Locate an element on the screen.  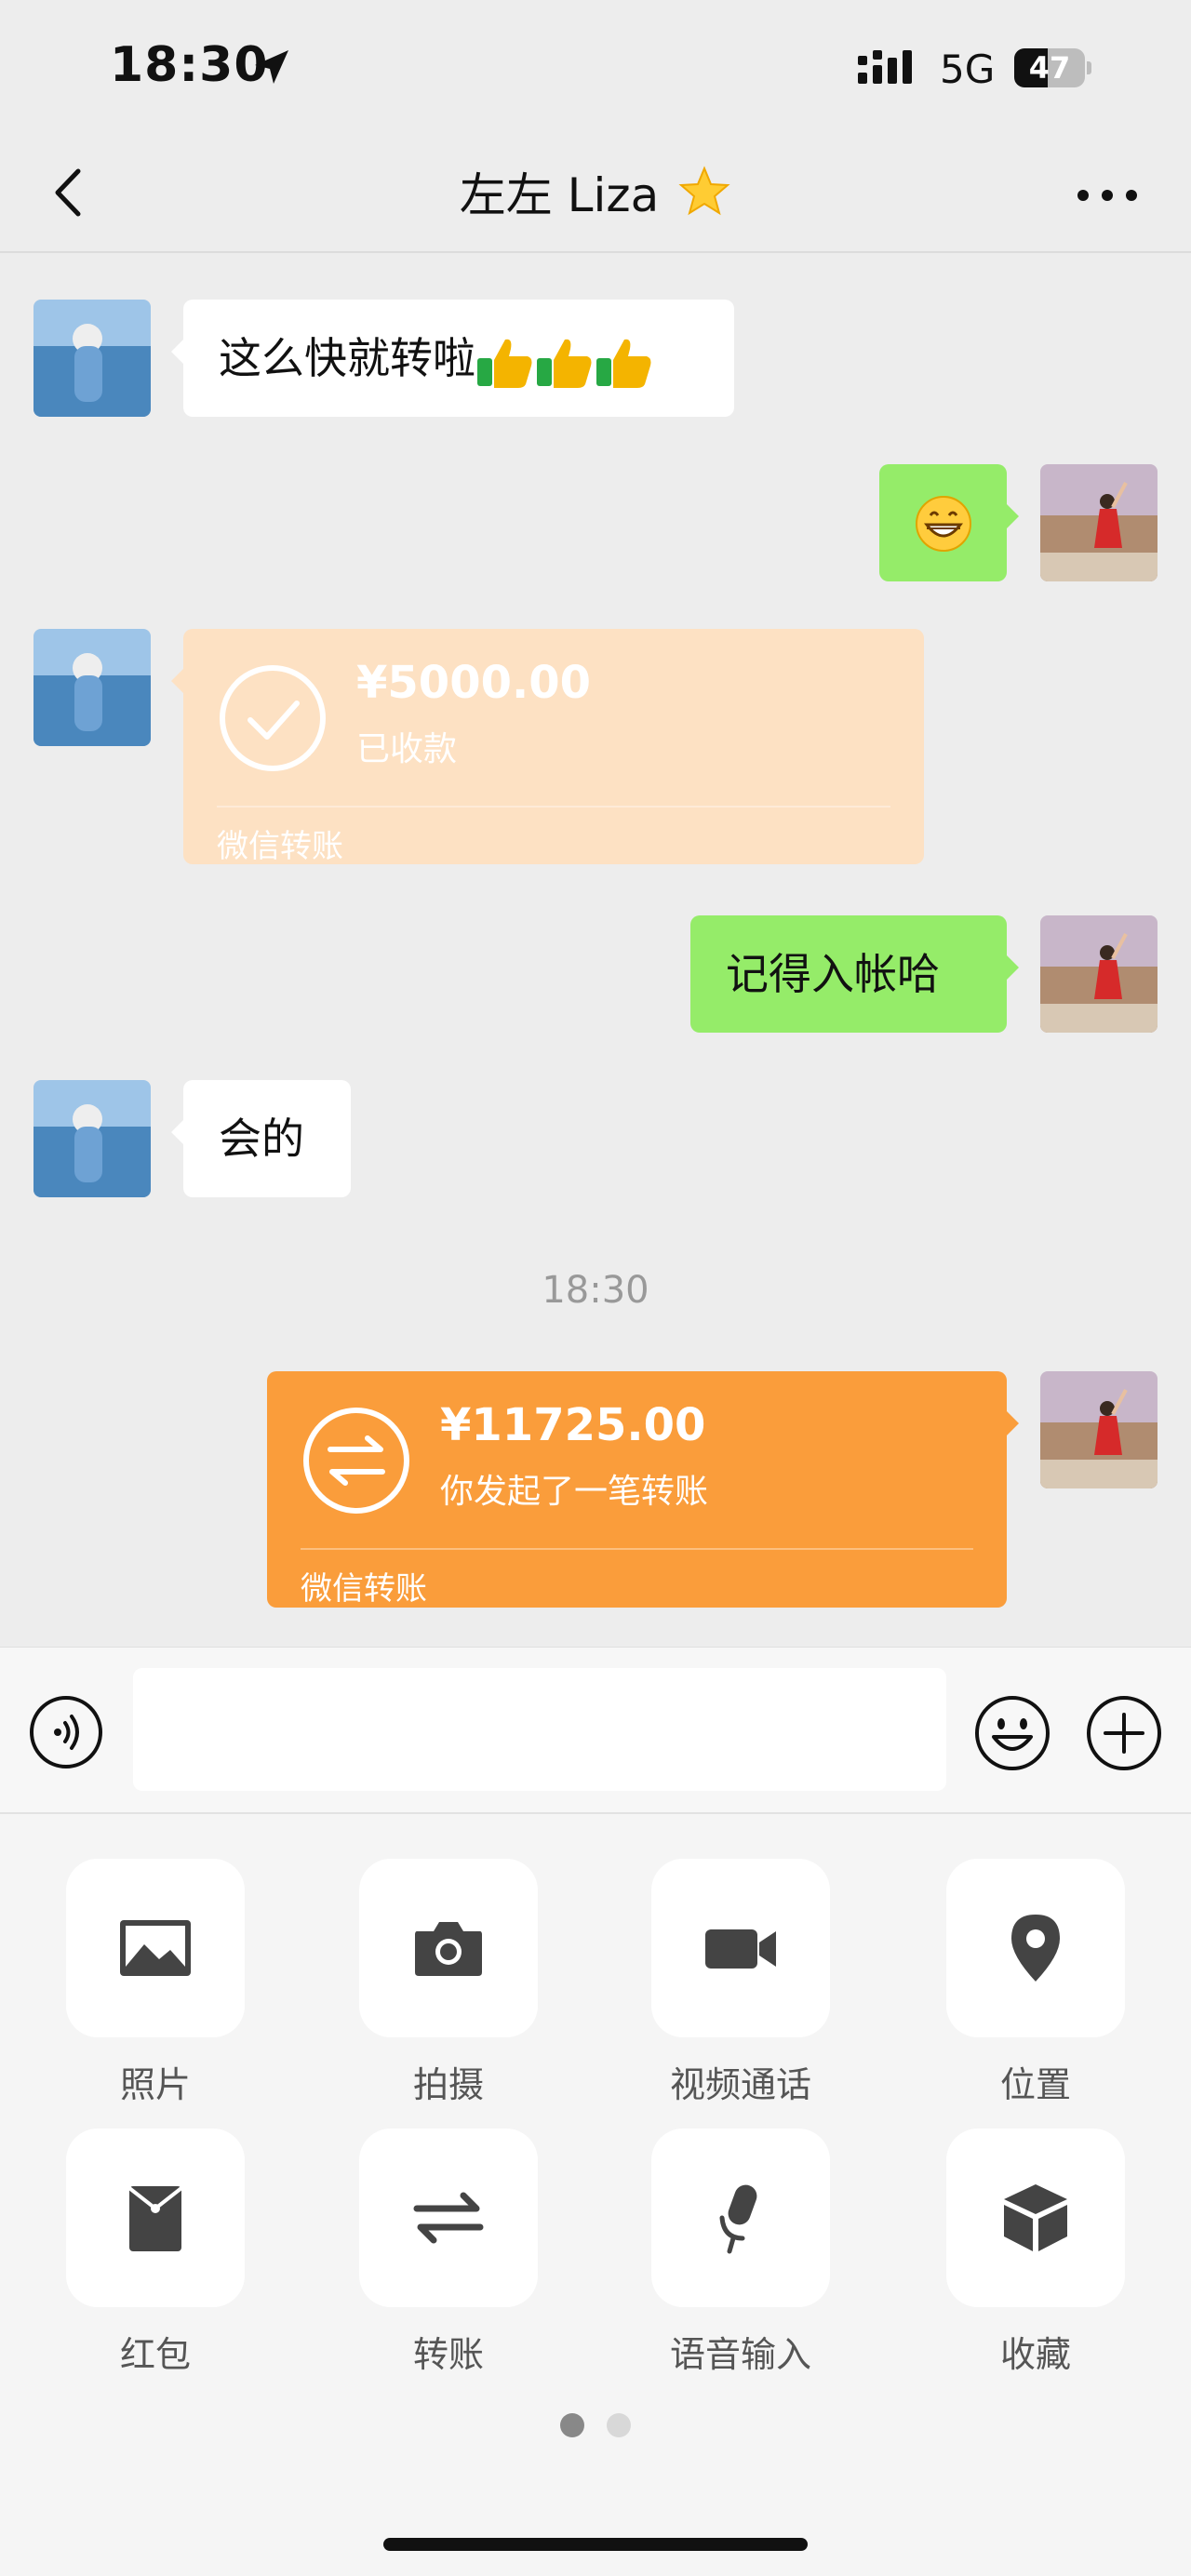
message-text: 这么快就转啦 is located at coordinates (347, 358).